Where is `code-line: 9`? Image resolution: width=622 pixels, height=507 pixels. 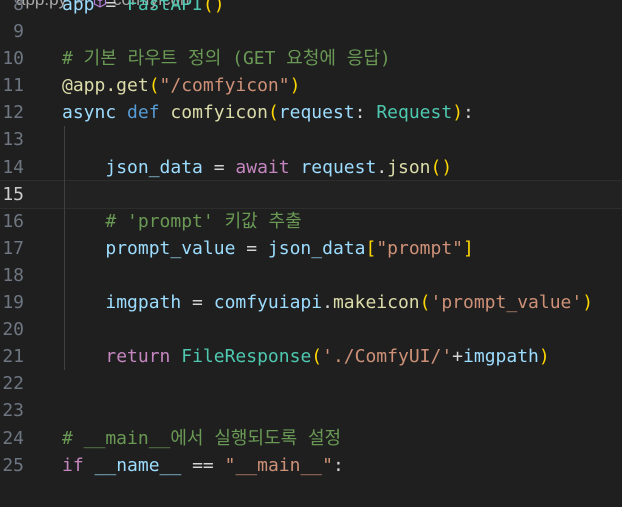 code-line: 9 is located at coordinates (311, 31).